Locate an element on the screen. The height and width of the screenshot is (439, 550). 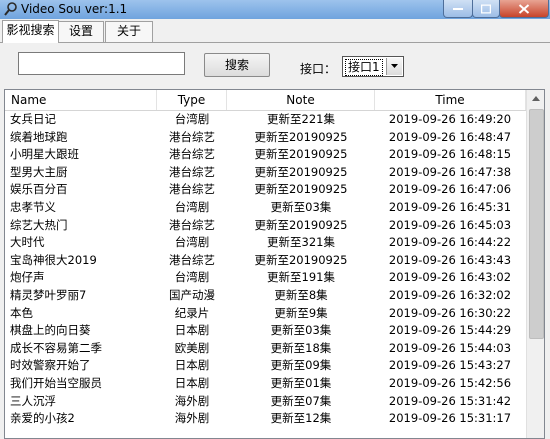
row-name: 女兵日记 is located at coordinates (33, 119).